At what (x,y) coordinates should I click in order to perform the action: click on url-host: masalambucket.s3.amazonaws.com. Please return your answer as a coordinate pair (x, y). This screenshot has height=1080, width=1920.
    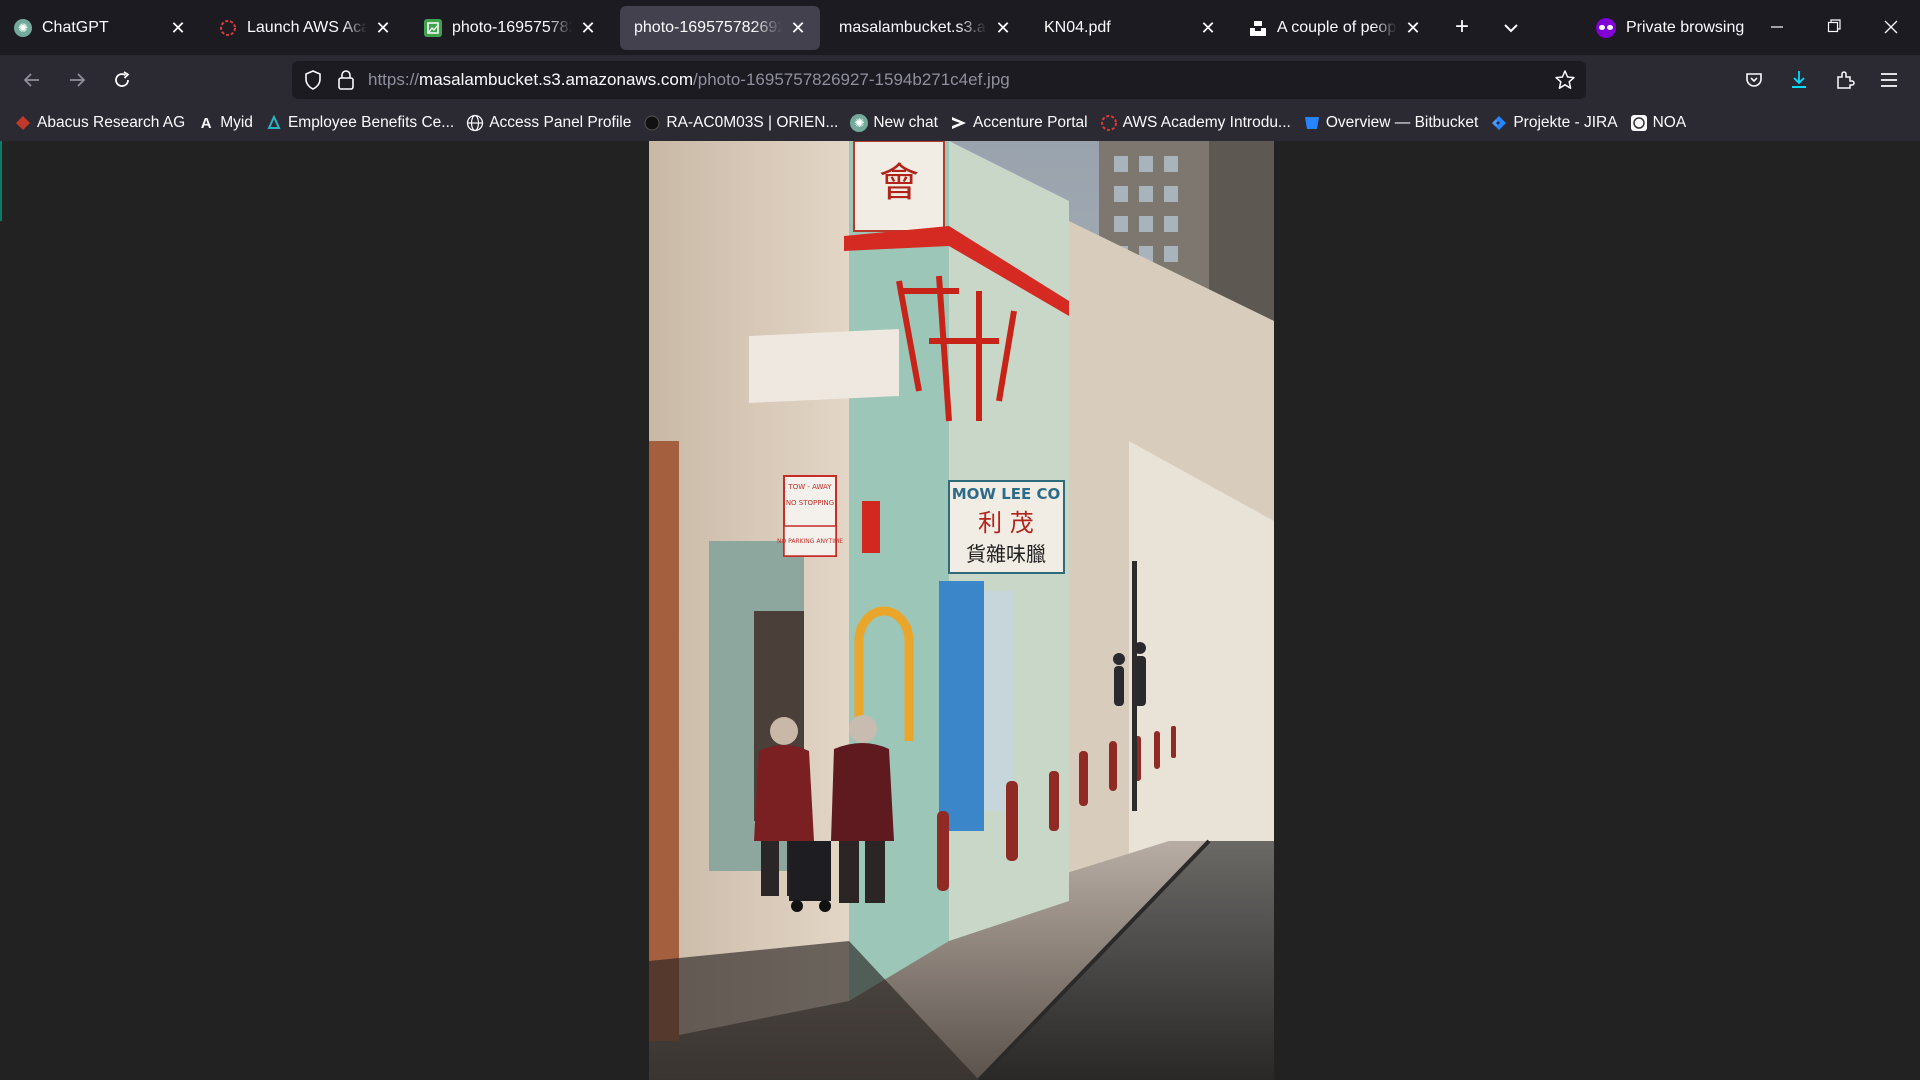
    Looking at the image, I should click on (556, 79).